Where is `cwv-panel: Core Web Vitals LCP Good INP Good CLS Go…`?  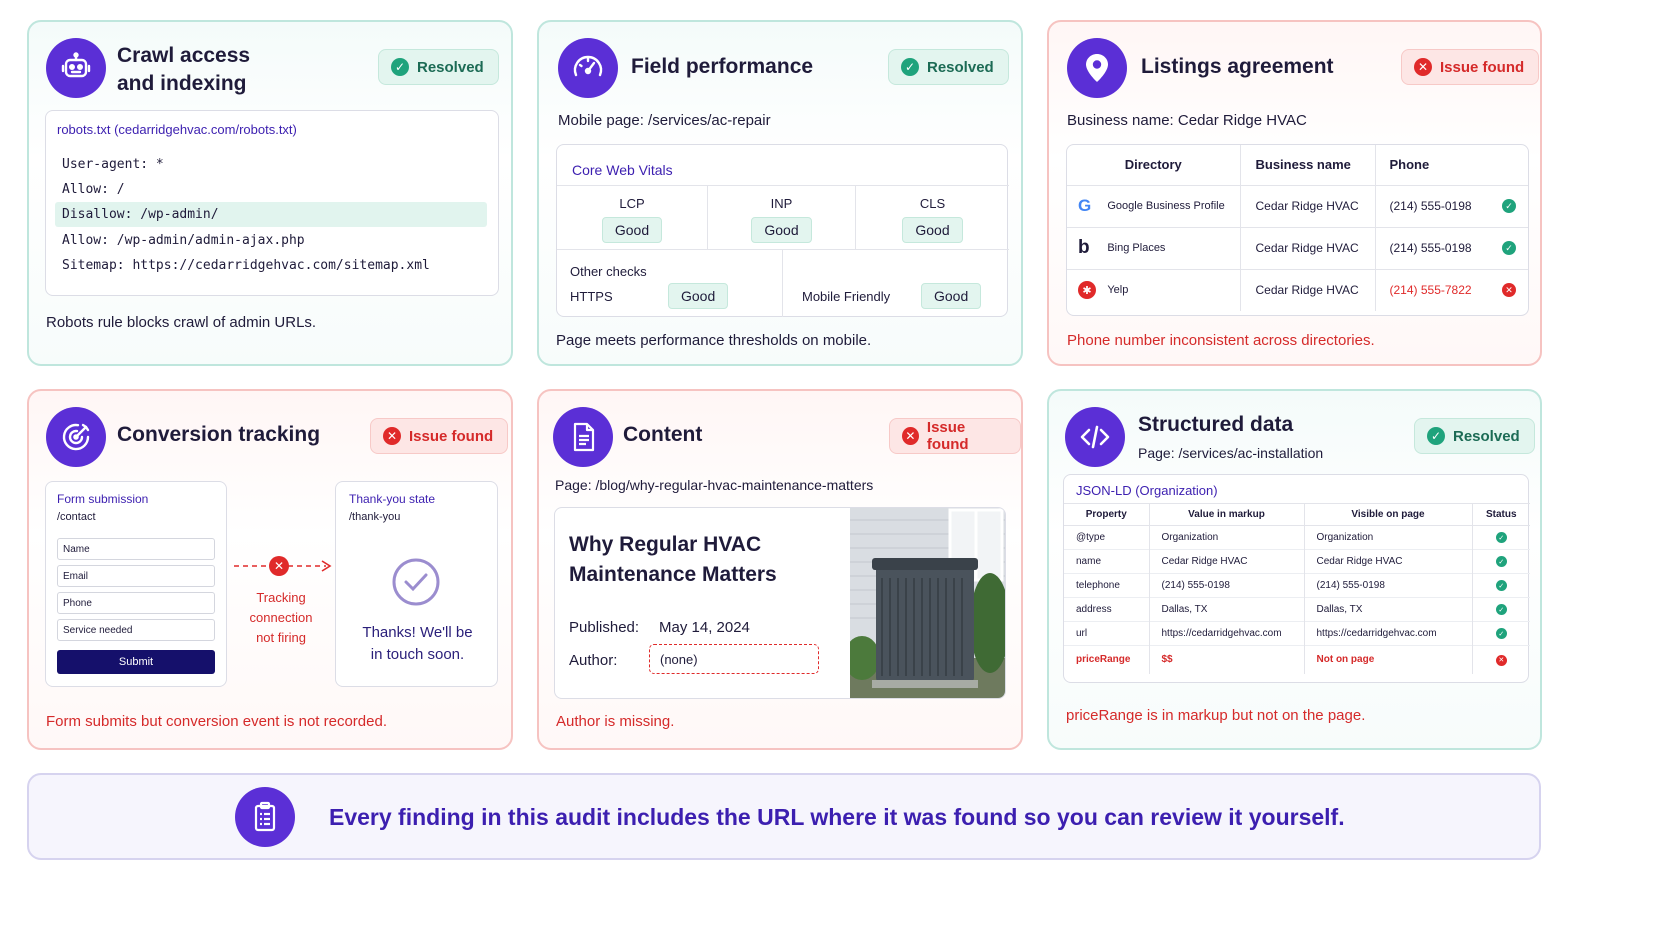
cwv-panel: Core Web Vitals LCP Good INP Good CLS Go… is located at coordinates (782, 230).